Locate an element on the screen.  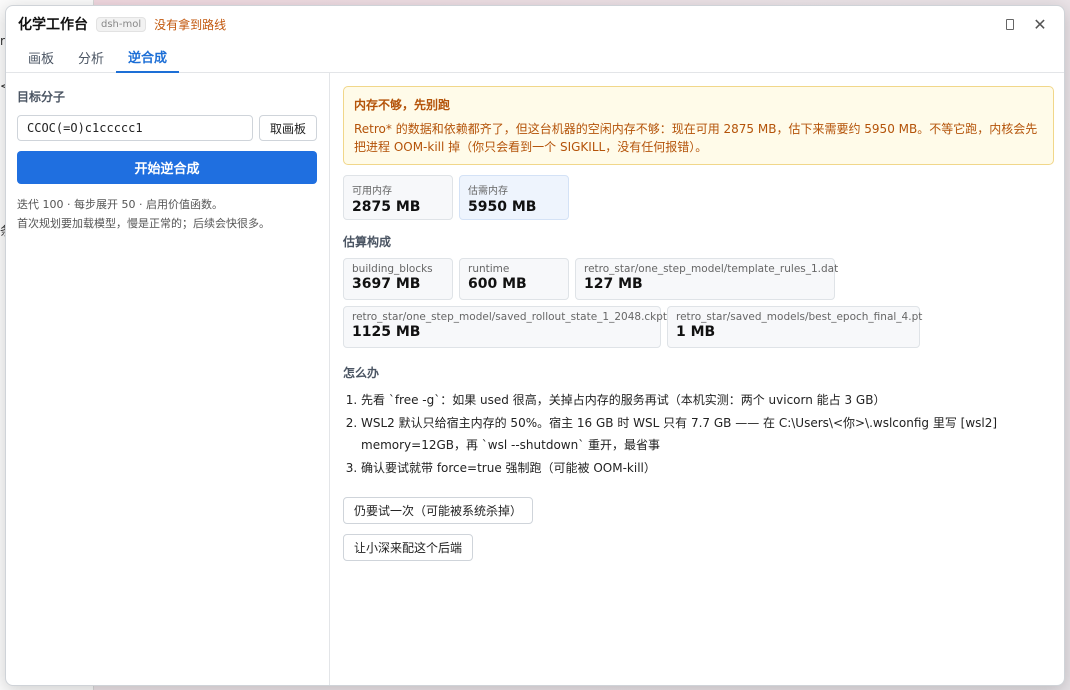
maximize-button is located at coordinates (1010, 24).